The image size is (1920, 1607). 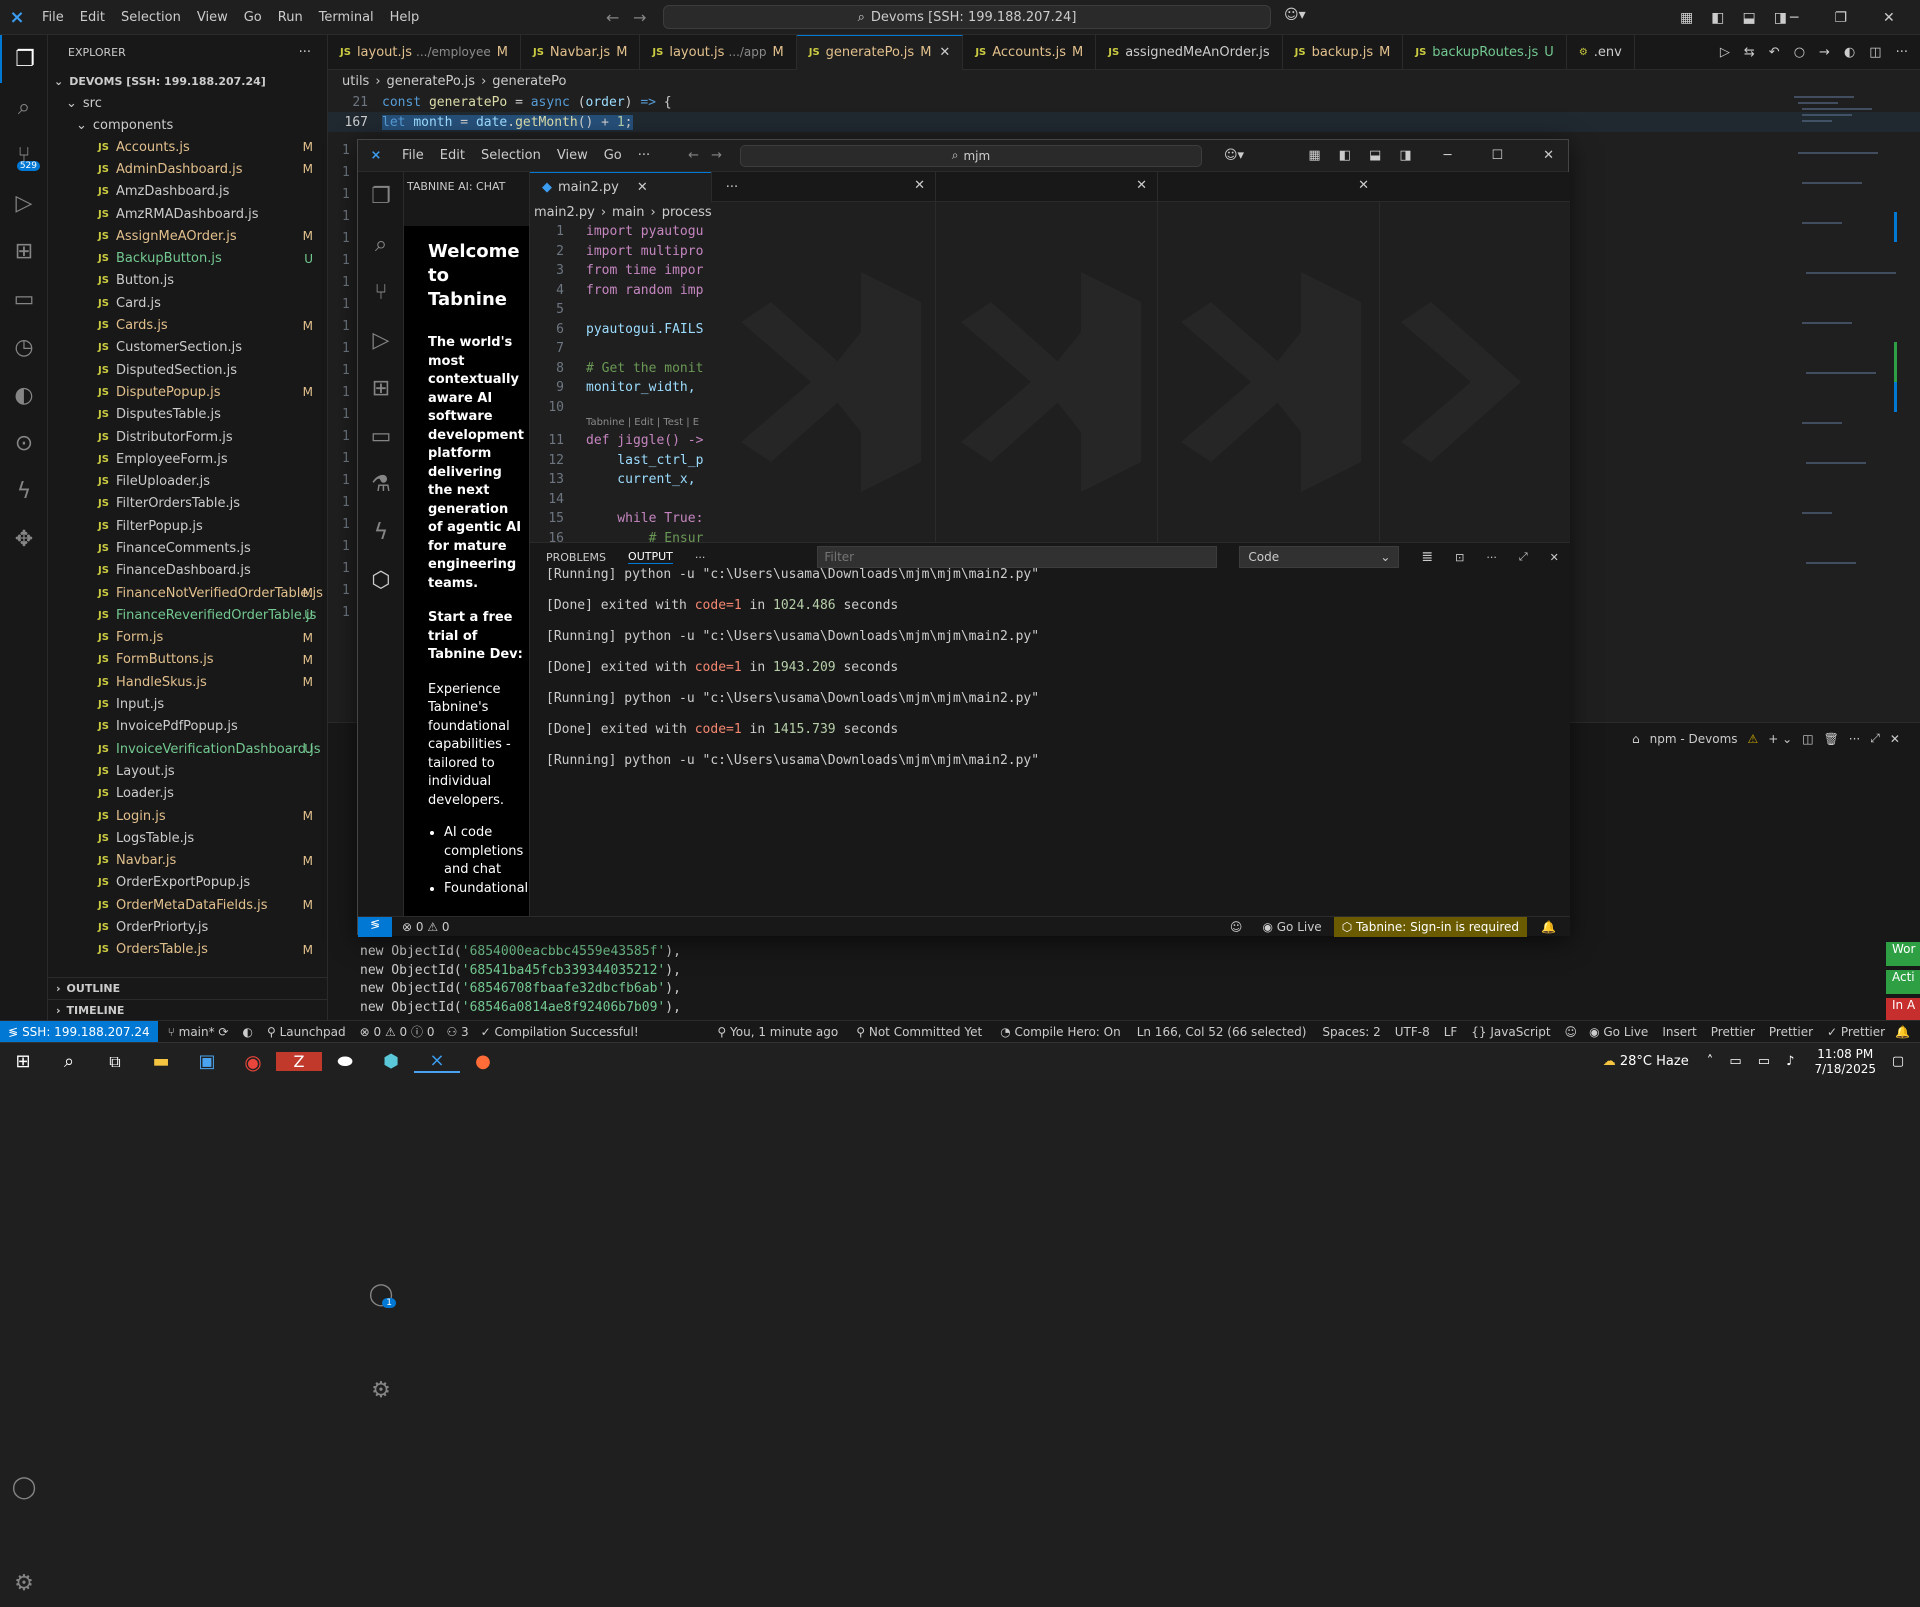 What do you see at coordinates (1694, 739) in the screenshot?
I see `terminal-label: npm - Devoms` at bounding box center [1694, 739].